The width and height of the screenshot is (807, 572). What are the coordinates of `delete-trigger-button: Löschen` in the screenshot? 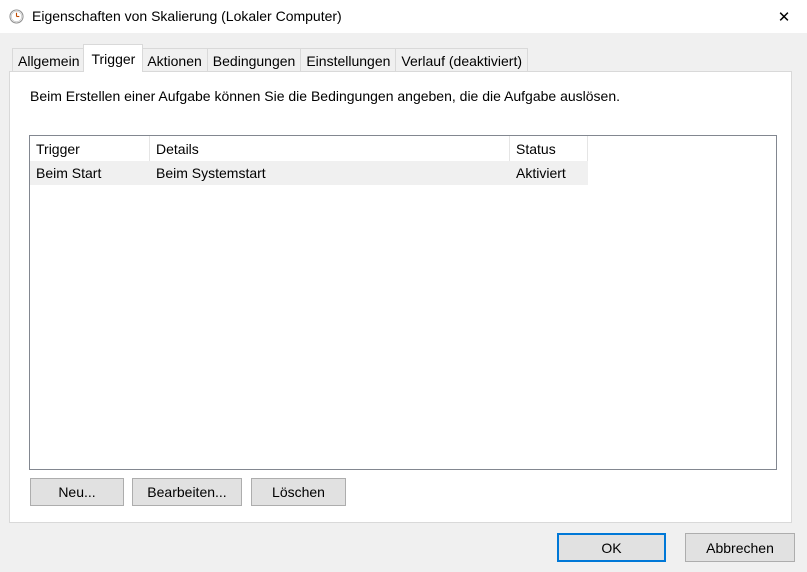 It's located at (298, 492).